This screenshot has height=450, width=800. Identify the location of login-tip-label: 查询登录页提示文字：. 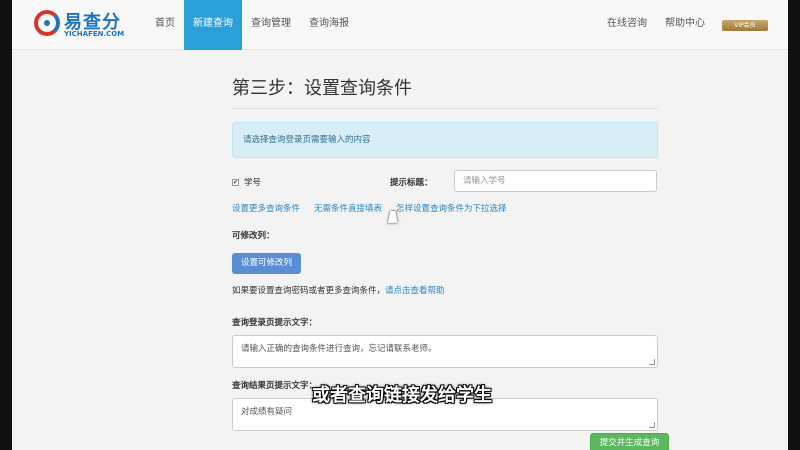
(275, 323).